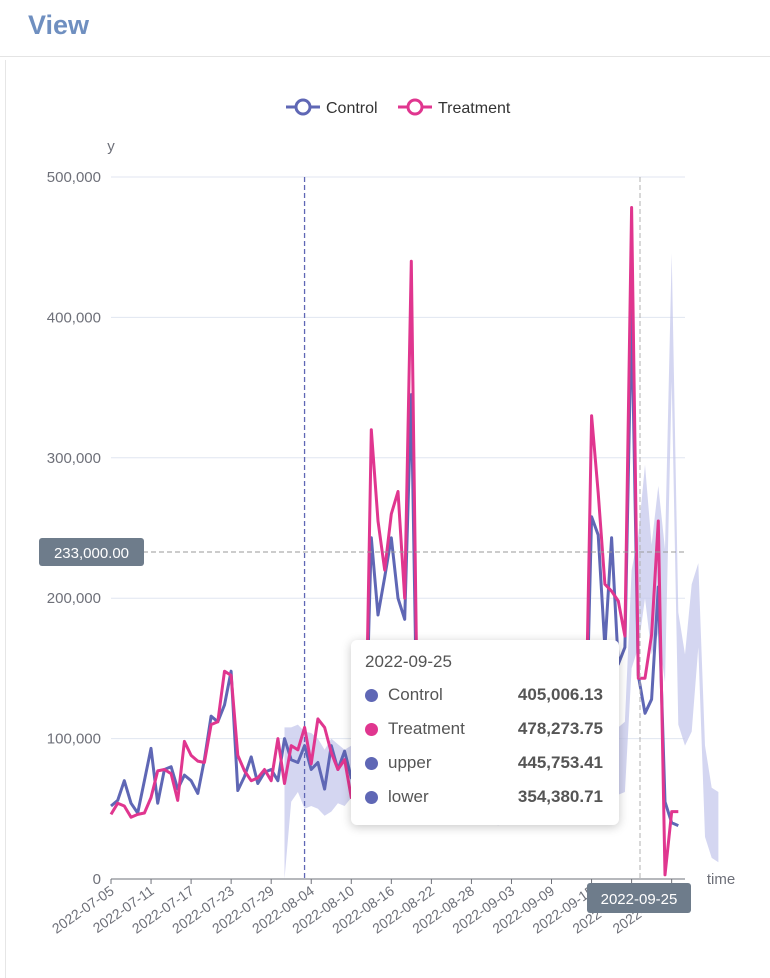 The width and height of the screenshot is (770, 978). I want to click on tooltip-marker-lower, so click(371, 797).